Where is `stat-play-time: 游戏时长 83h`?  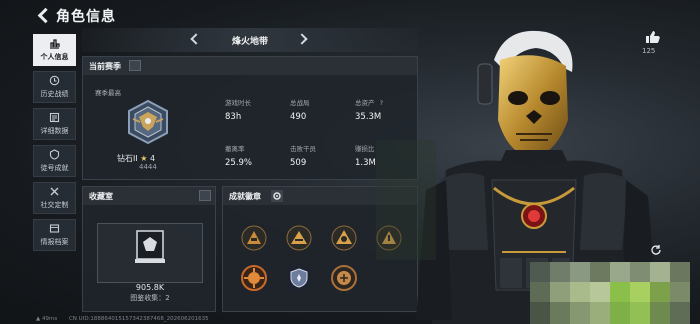 stat-play-time: 游戏时长 83h is located at coordinates (238, 109).